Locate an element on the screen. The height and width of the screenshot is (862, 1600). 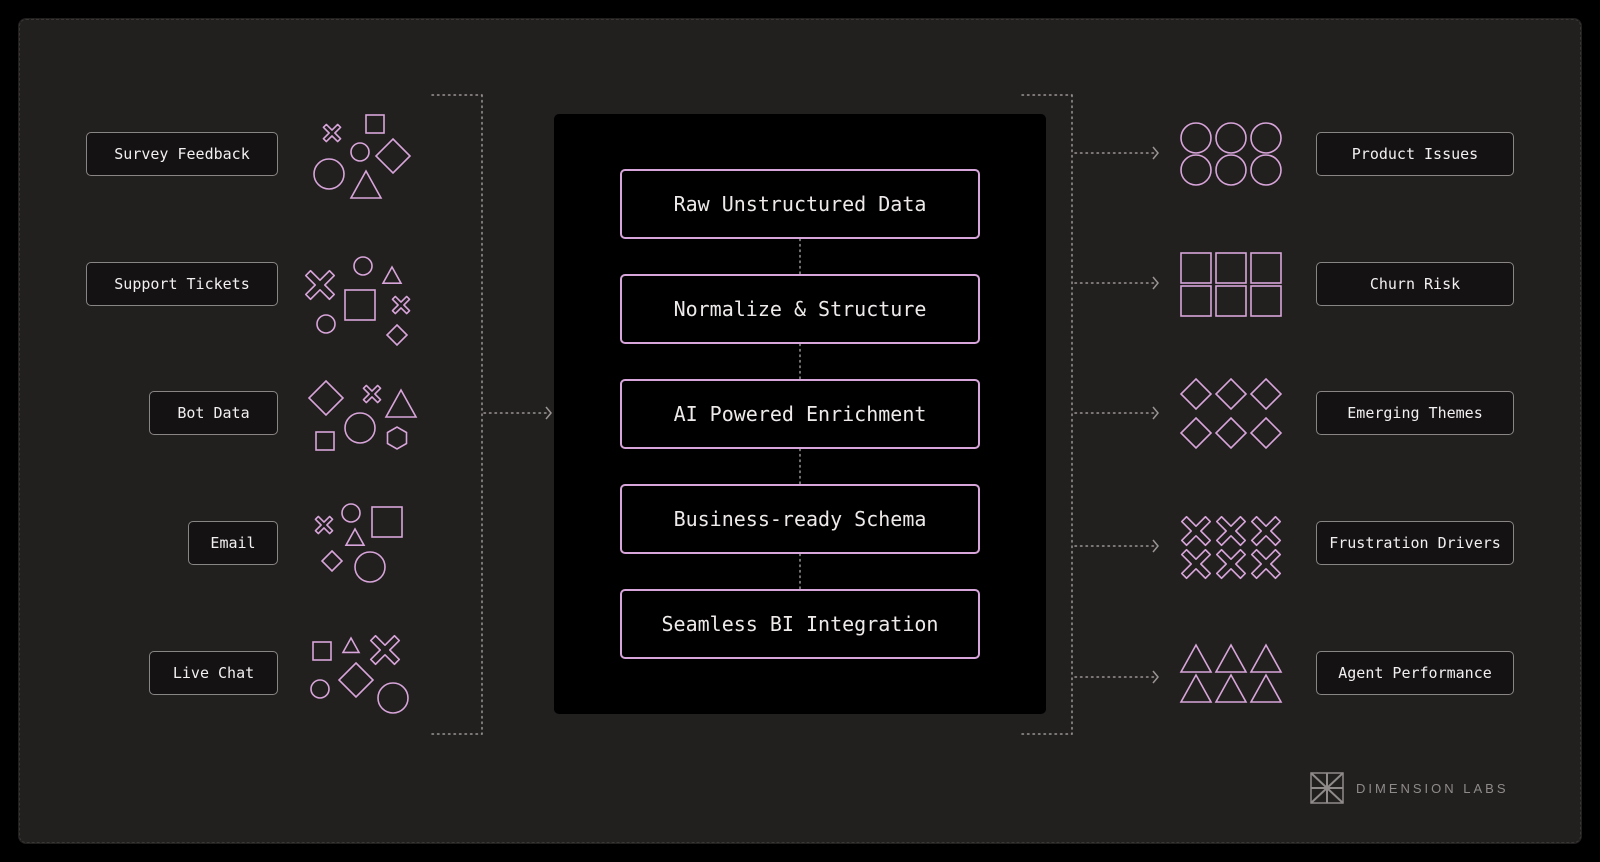
brand-name: DIMENSION LABS is located at coordinates (1432, 788).